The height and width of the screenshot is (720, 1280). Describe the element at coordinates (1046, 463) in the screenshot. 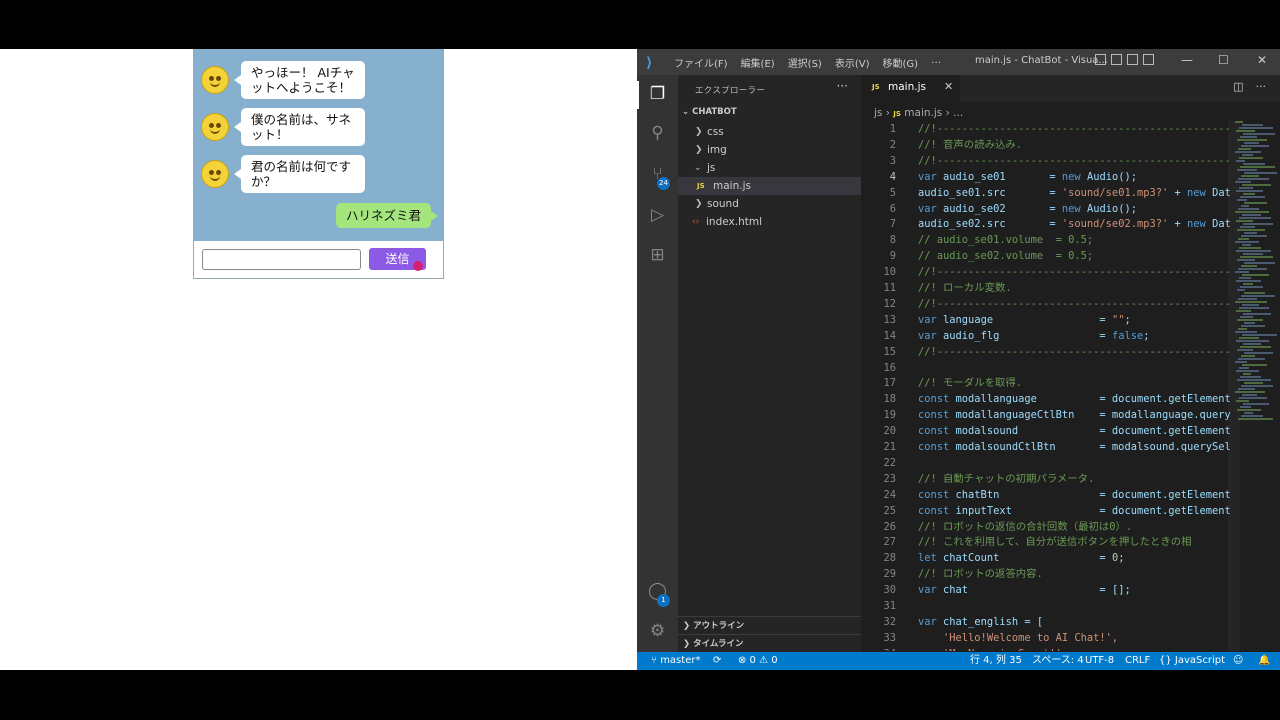

I see `code-line: 22` at that location.